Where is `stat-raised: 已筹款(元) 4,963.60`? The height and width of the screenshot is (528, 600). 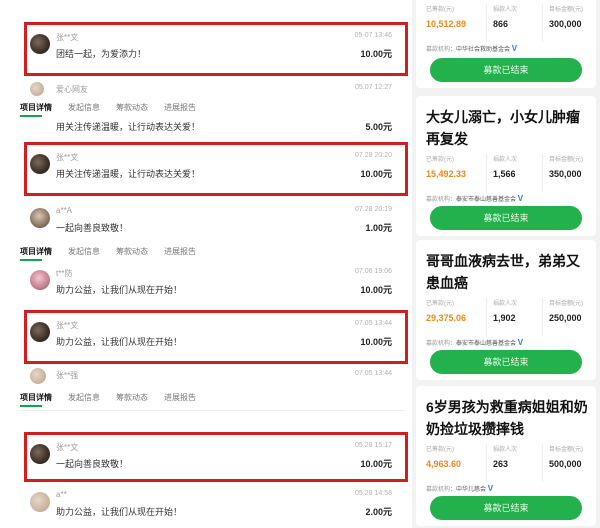
stat-raised: 已筹款(元) 4,963.60 is located at coordinates (444, 458).